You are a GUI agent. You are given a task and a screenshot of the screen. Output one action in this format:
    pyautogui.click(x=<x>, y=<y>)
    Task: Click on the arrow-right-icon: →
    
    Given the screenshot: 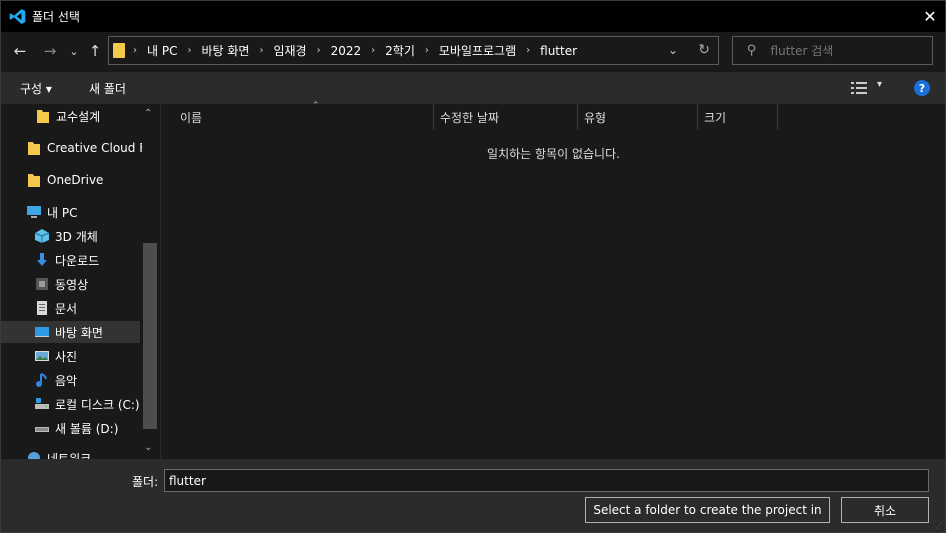 What is the action you would take?
    pyautogui.click(x=50, y=51)
    